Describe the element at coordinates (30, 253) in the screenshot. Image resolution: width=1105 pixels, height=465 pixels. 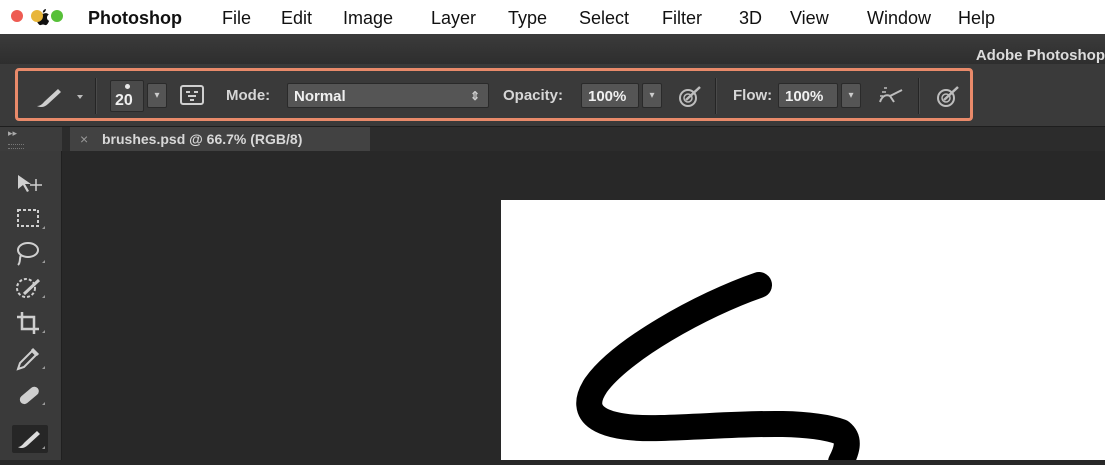
I see `lasso-tool-icon` at that location.